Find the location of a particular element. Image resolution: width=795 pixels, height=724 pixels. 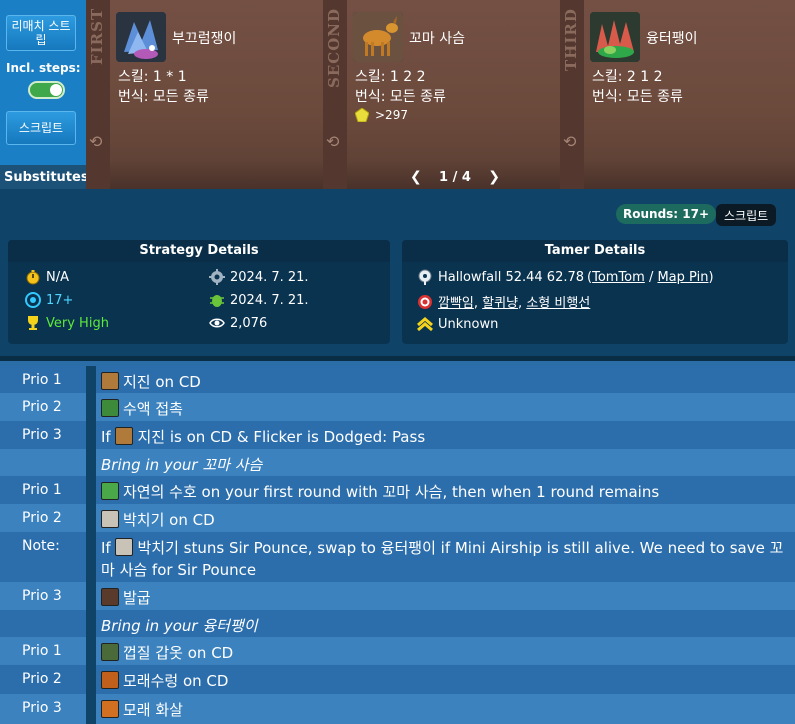

level-text: Unknown is located at coordinates (468, 324).